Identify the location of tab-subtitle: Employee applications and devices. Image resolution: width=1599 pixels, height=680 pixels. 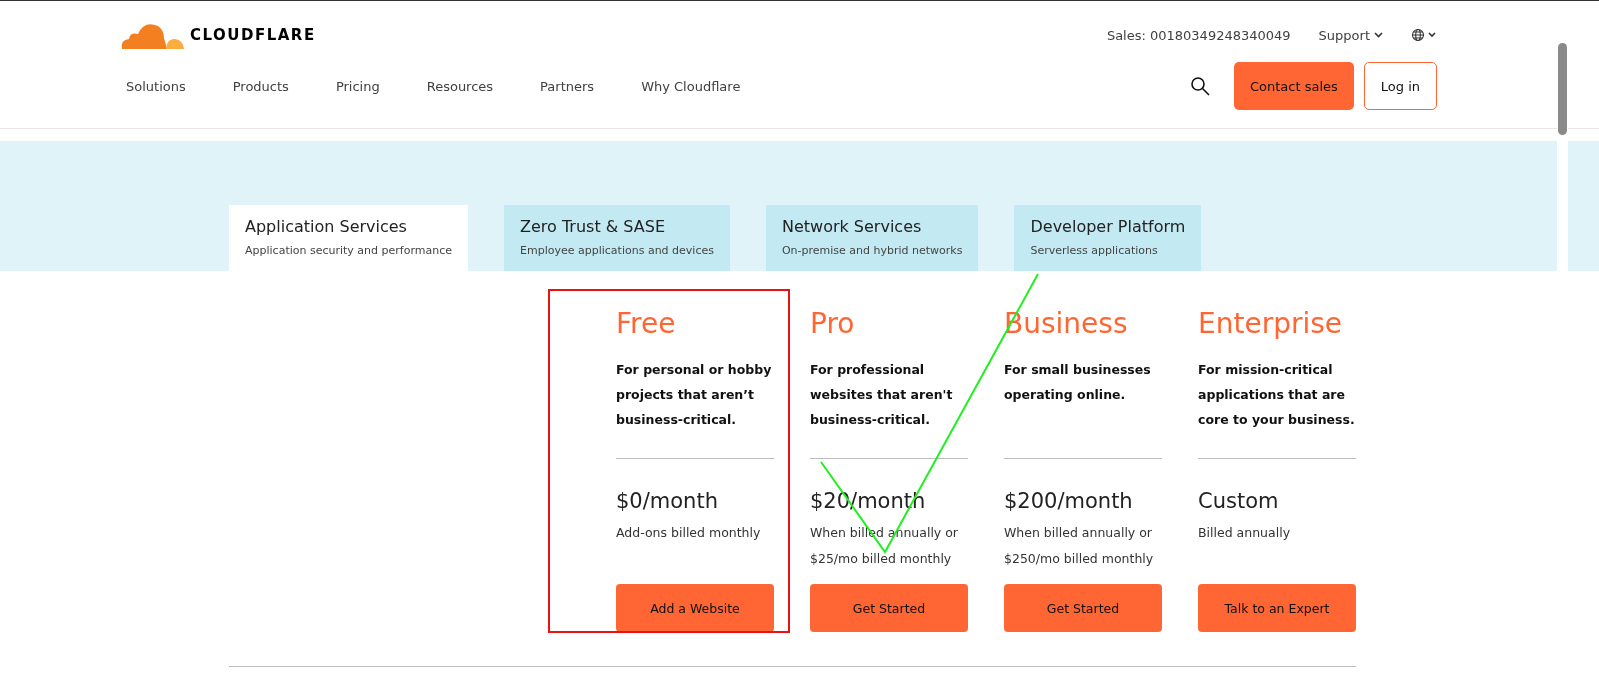
(617, 250).